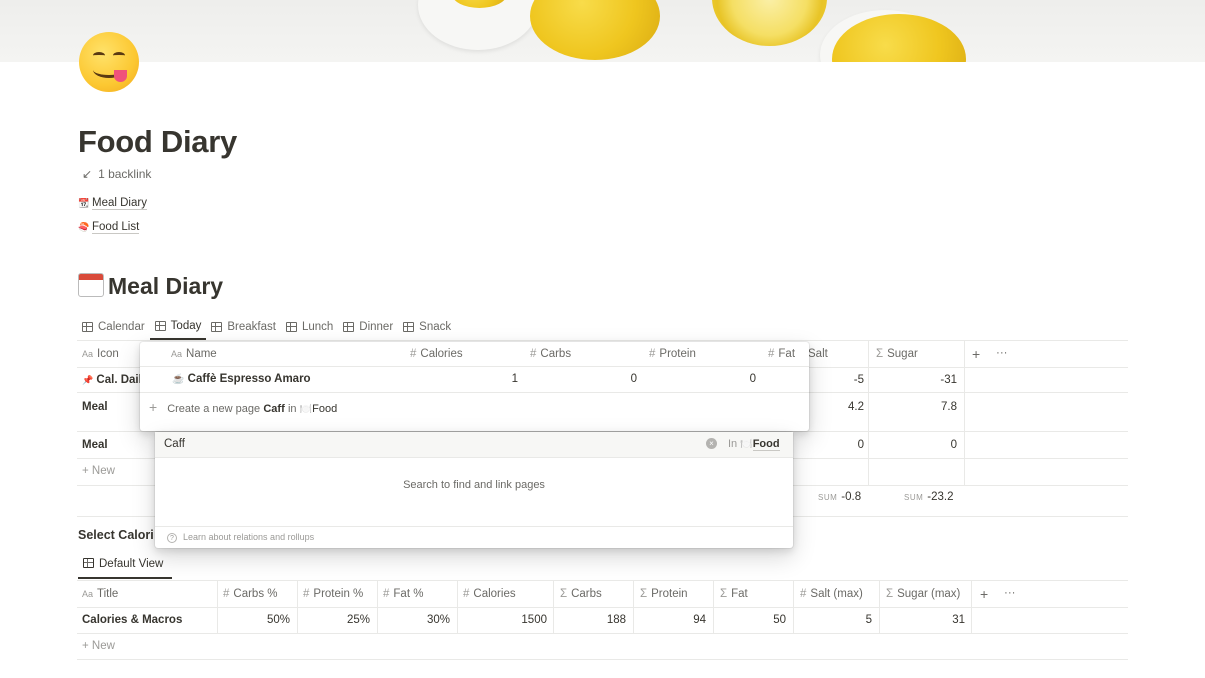 The image size is (1205, 678). What do you see at coordinates (928, 445) in the screenshot?
I see `cell-sugar: 0` at bounding box center [928, 445].